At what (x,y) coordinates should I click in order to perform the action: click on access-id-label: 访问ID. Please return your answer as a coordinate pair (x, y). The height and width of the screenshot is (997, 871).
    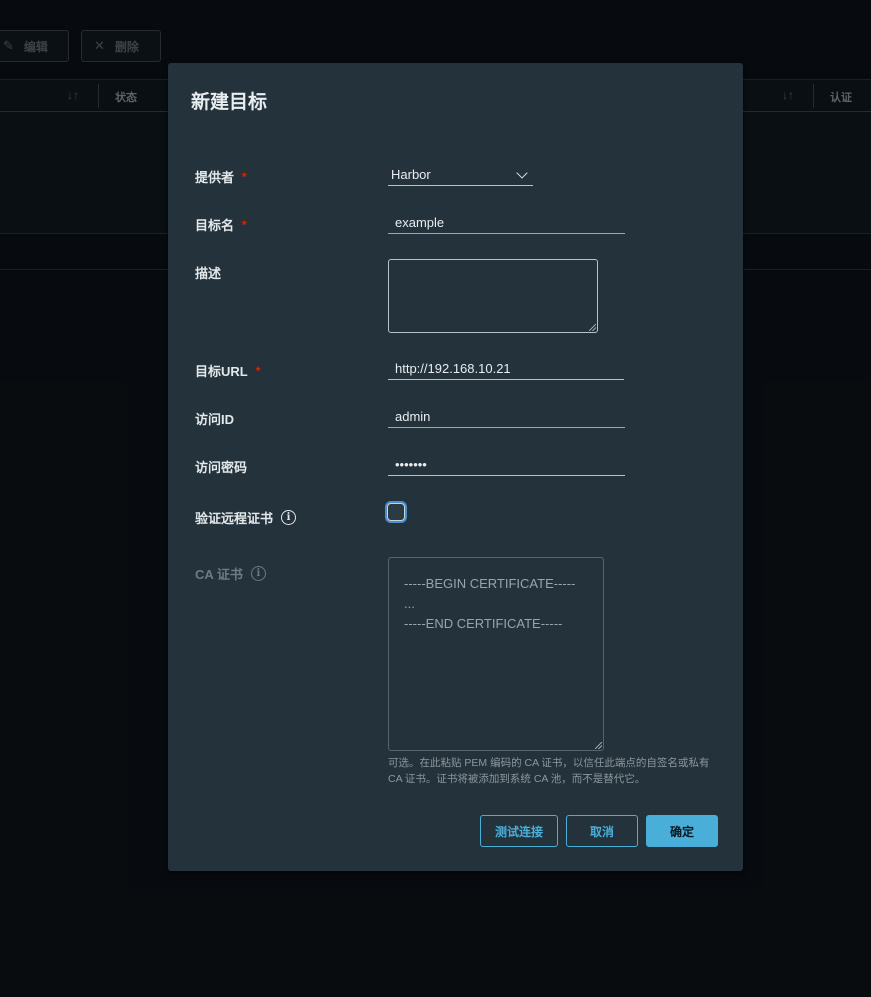
    Looking at the image, I should click on (214, 418).